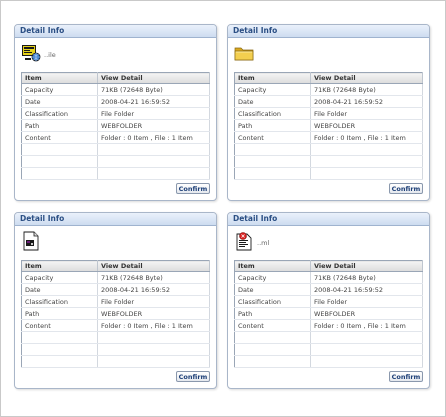 This screenshot has height=417, width=446. What do you see at coordinates (153, 301) in the screenshot?
I see `row-value-classification: File Folder` at bounding box center [153, 301].